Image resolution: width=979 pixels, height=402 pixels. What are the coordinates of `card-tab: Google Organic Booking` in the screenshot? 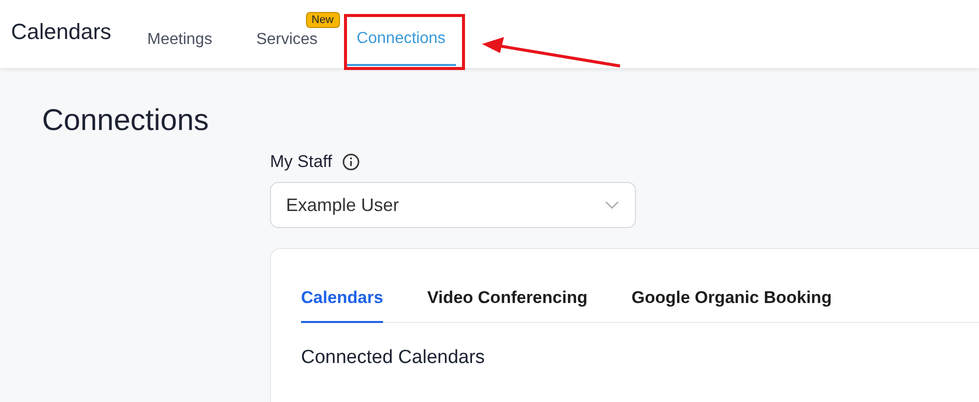 It's located at (731, 305).